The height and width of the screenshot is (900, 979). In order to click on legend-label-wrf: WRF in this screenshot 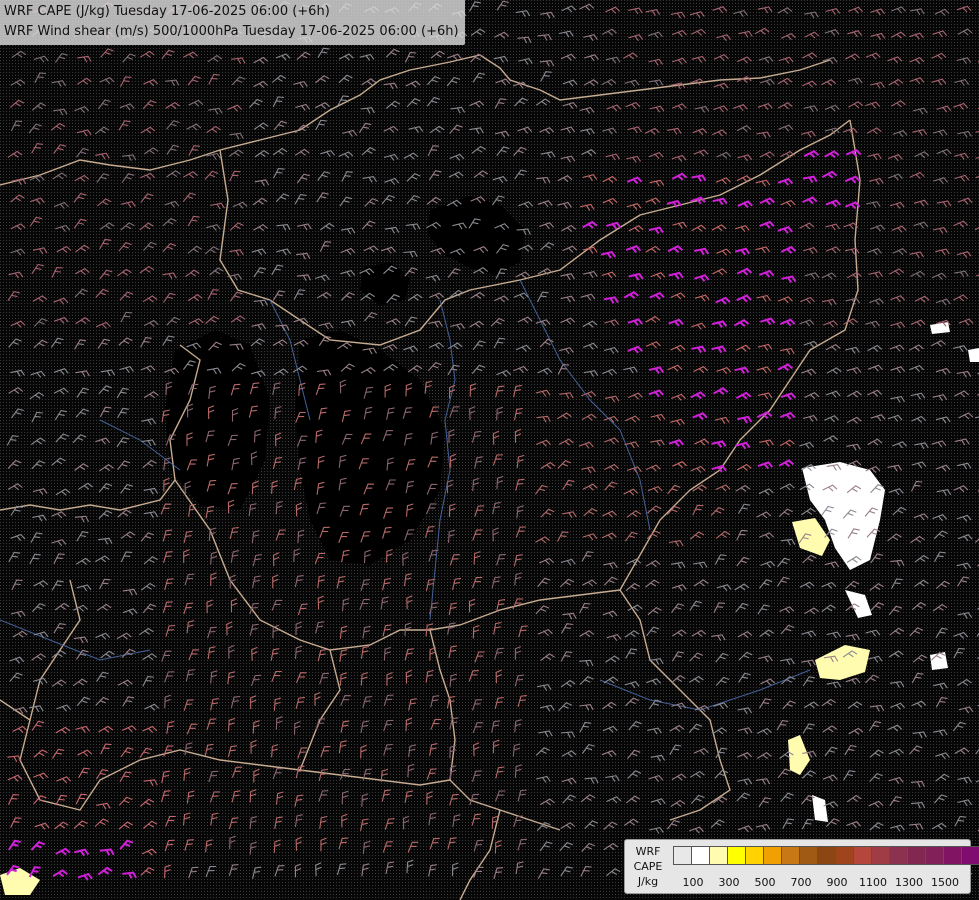, I will do `click(648, 851)`.